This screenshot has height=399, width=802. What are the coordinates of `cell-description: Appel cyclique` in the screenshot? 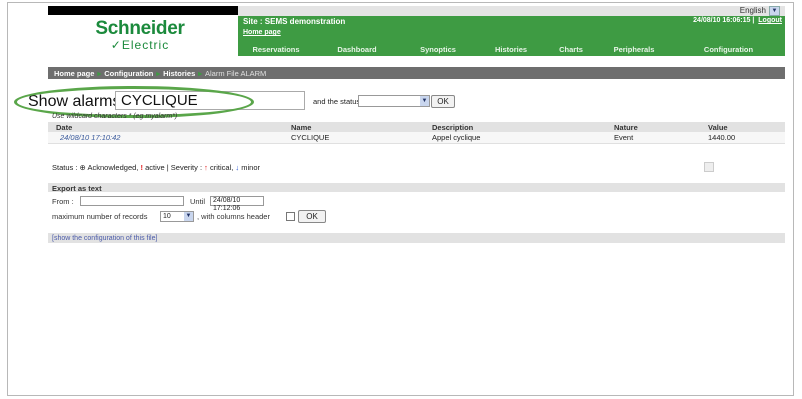 It's located at (456, 137).